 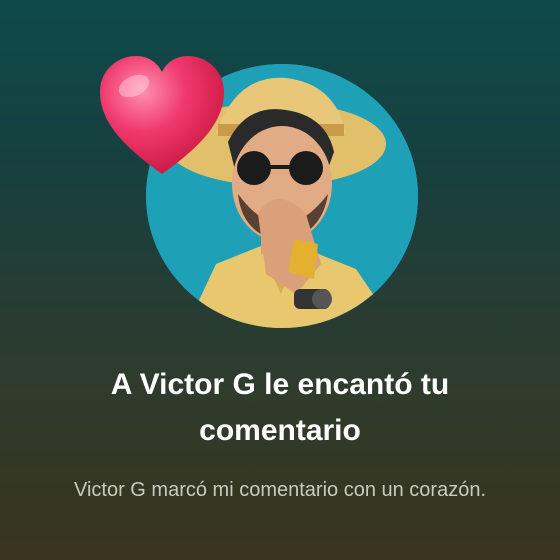 What do you see at coordinates (280, 407) in the screenshot?
I see `notification-title: A Victor G le encantó tu comentario` at bounding box center [280, 407].